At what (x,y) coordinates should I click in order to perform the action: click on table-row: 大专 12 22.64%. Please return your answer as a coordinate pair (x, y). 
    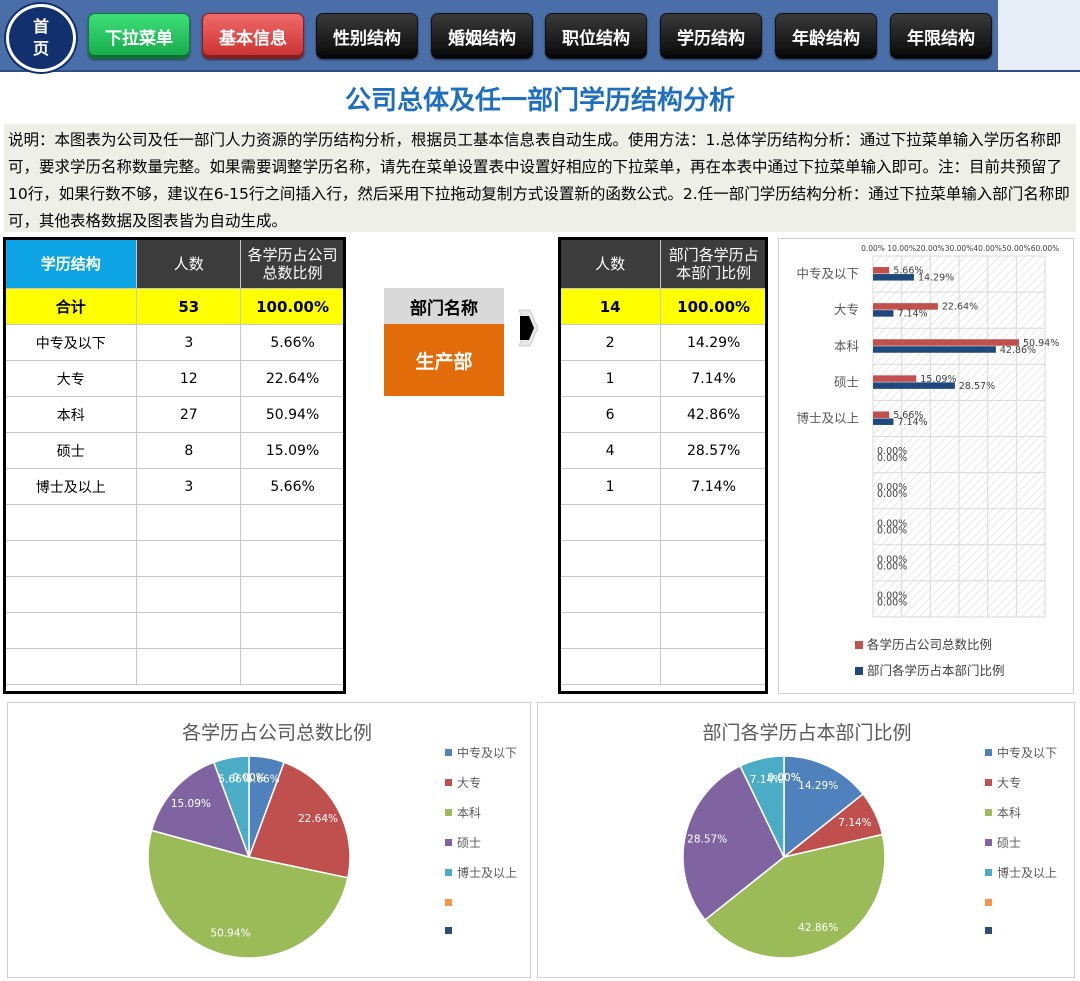
    Looking at the image, I should click on (174, 378).